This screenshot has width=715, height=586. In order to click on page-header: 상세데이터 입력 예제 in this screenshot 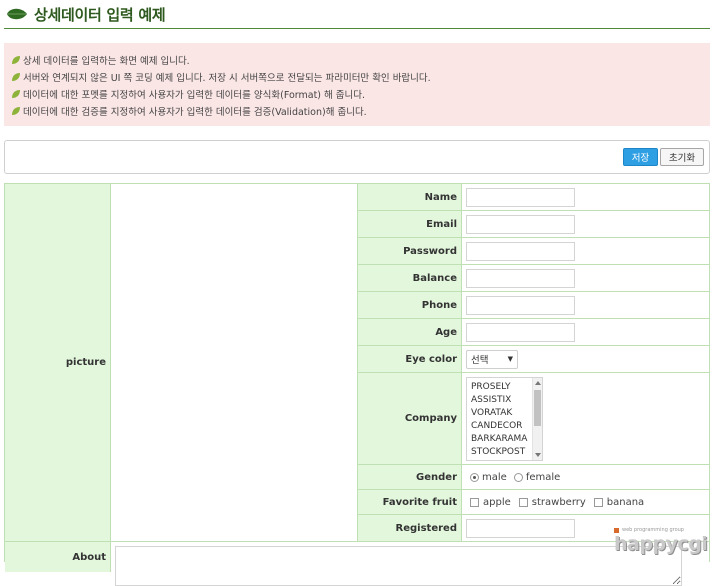, I will do `click(357, 14)`.